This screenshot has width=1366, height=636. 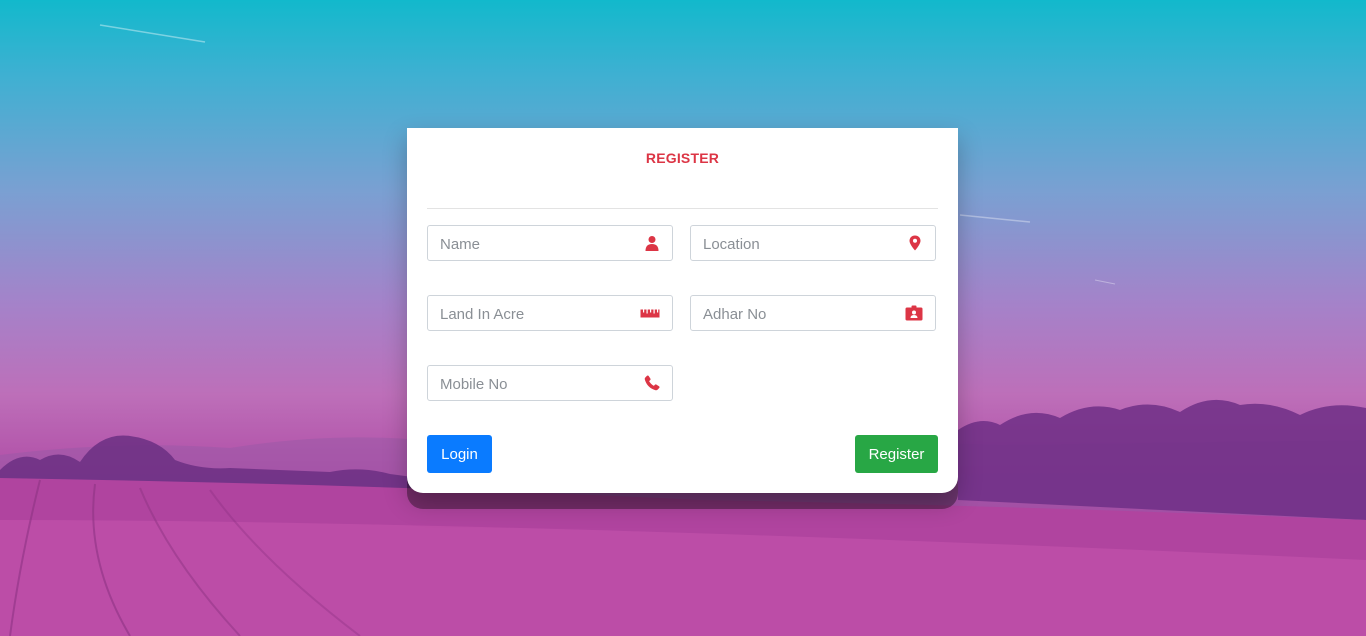 I want to click on land-field, so click(x=550, y=313).